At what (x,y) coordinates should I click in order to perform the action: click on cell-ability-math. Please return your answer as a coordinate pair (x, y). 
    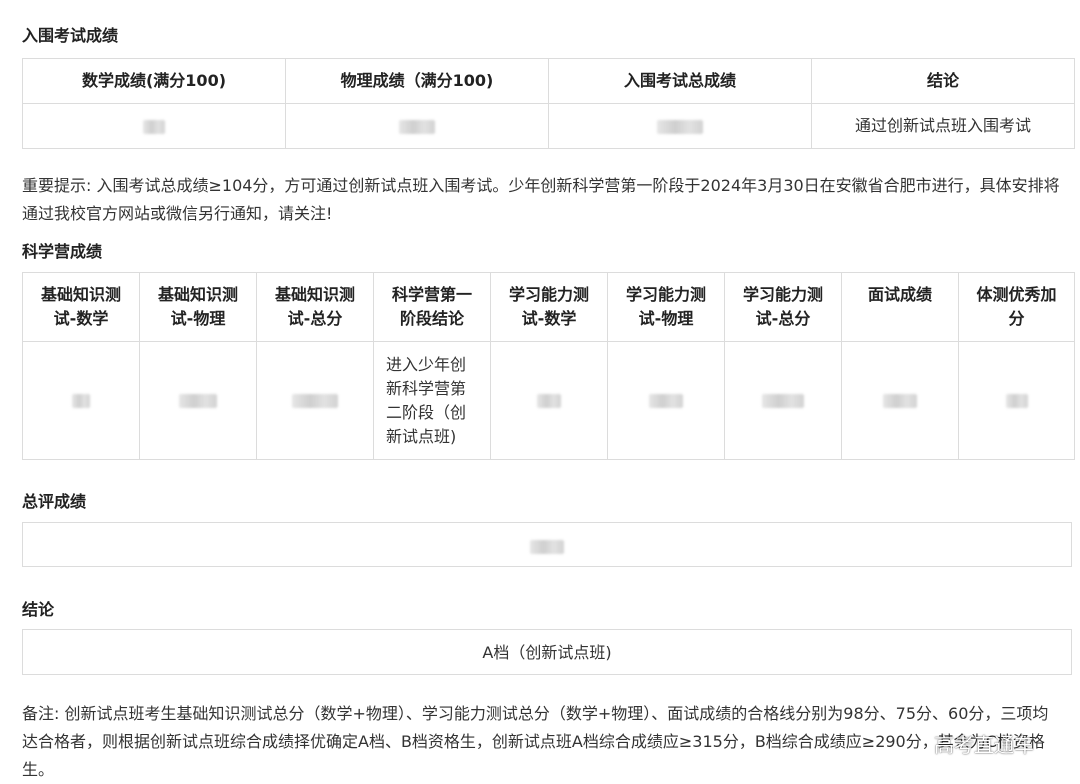
    Looking at the image, I should click on (549, 400).